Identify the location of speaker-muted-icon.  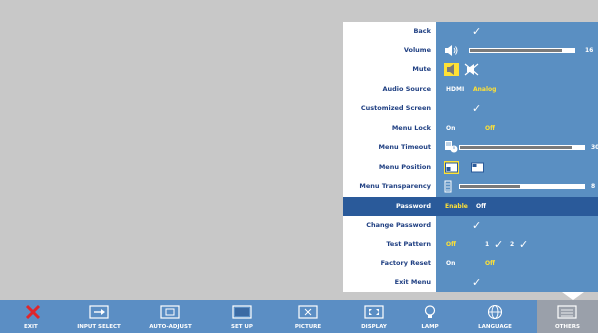
(471, 69).